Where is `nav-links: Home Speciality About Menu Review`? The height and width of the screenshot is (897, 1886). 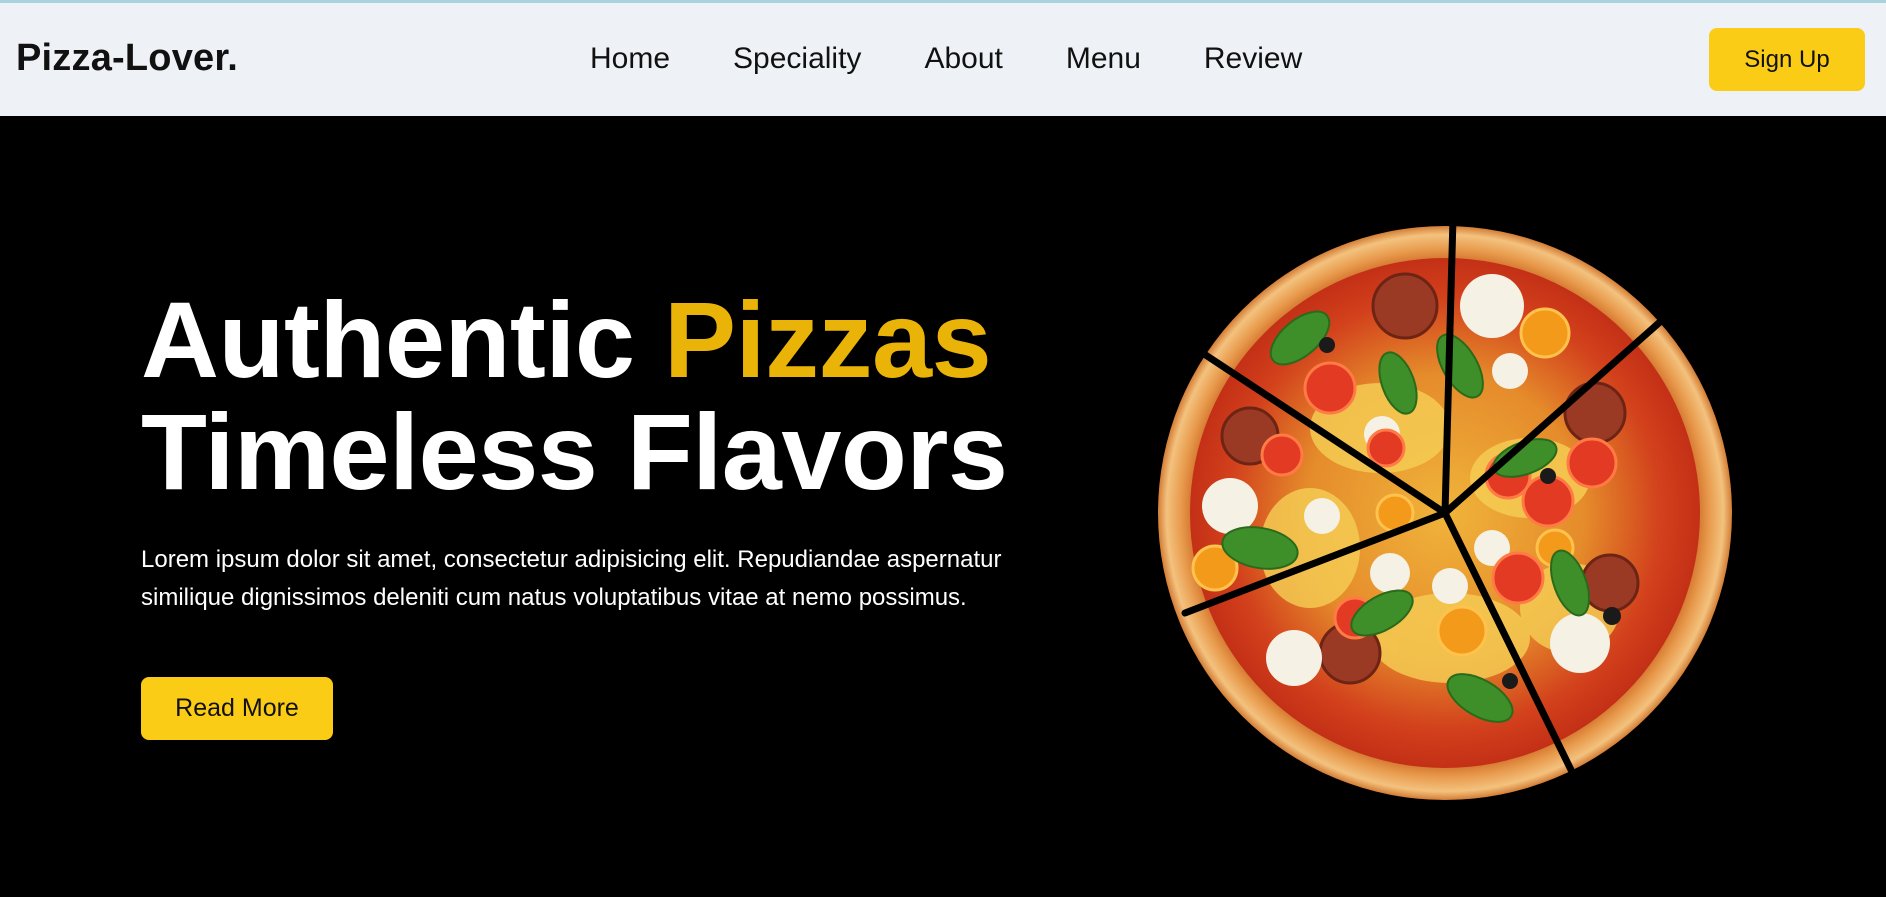
nav-links: Home Speciality About Menu Review is located at coordinates (977, 59).